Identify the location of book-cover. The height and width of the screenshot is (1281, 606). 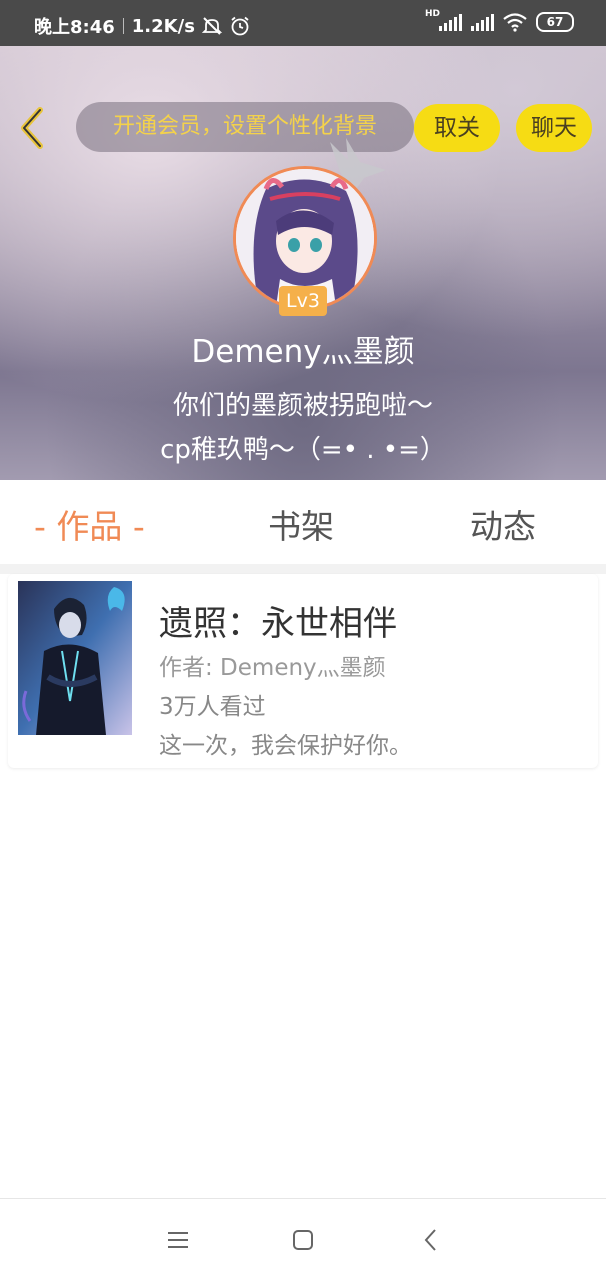
(75, 658).